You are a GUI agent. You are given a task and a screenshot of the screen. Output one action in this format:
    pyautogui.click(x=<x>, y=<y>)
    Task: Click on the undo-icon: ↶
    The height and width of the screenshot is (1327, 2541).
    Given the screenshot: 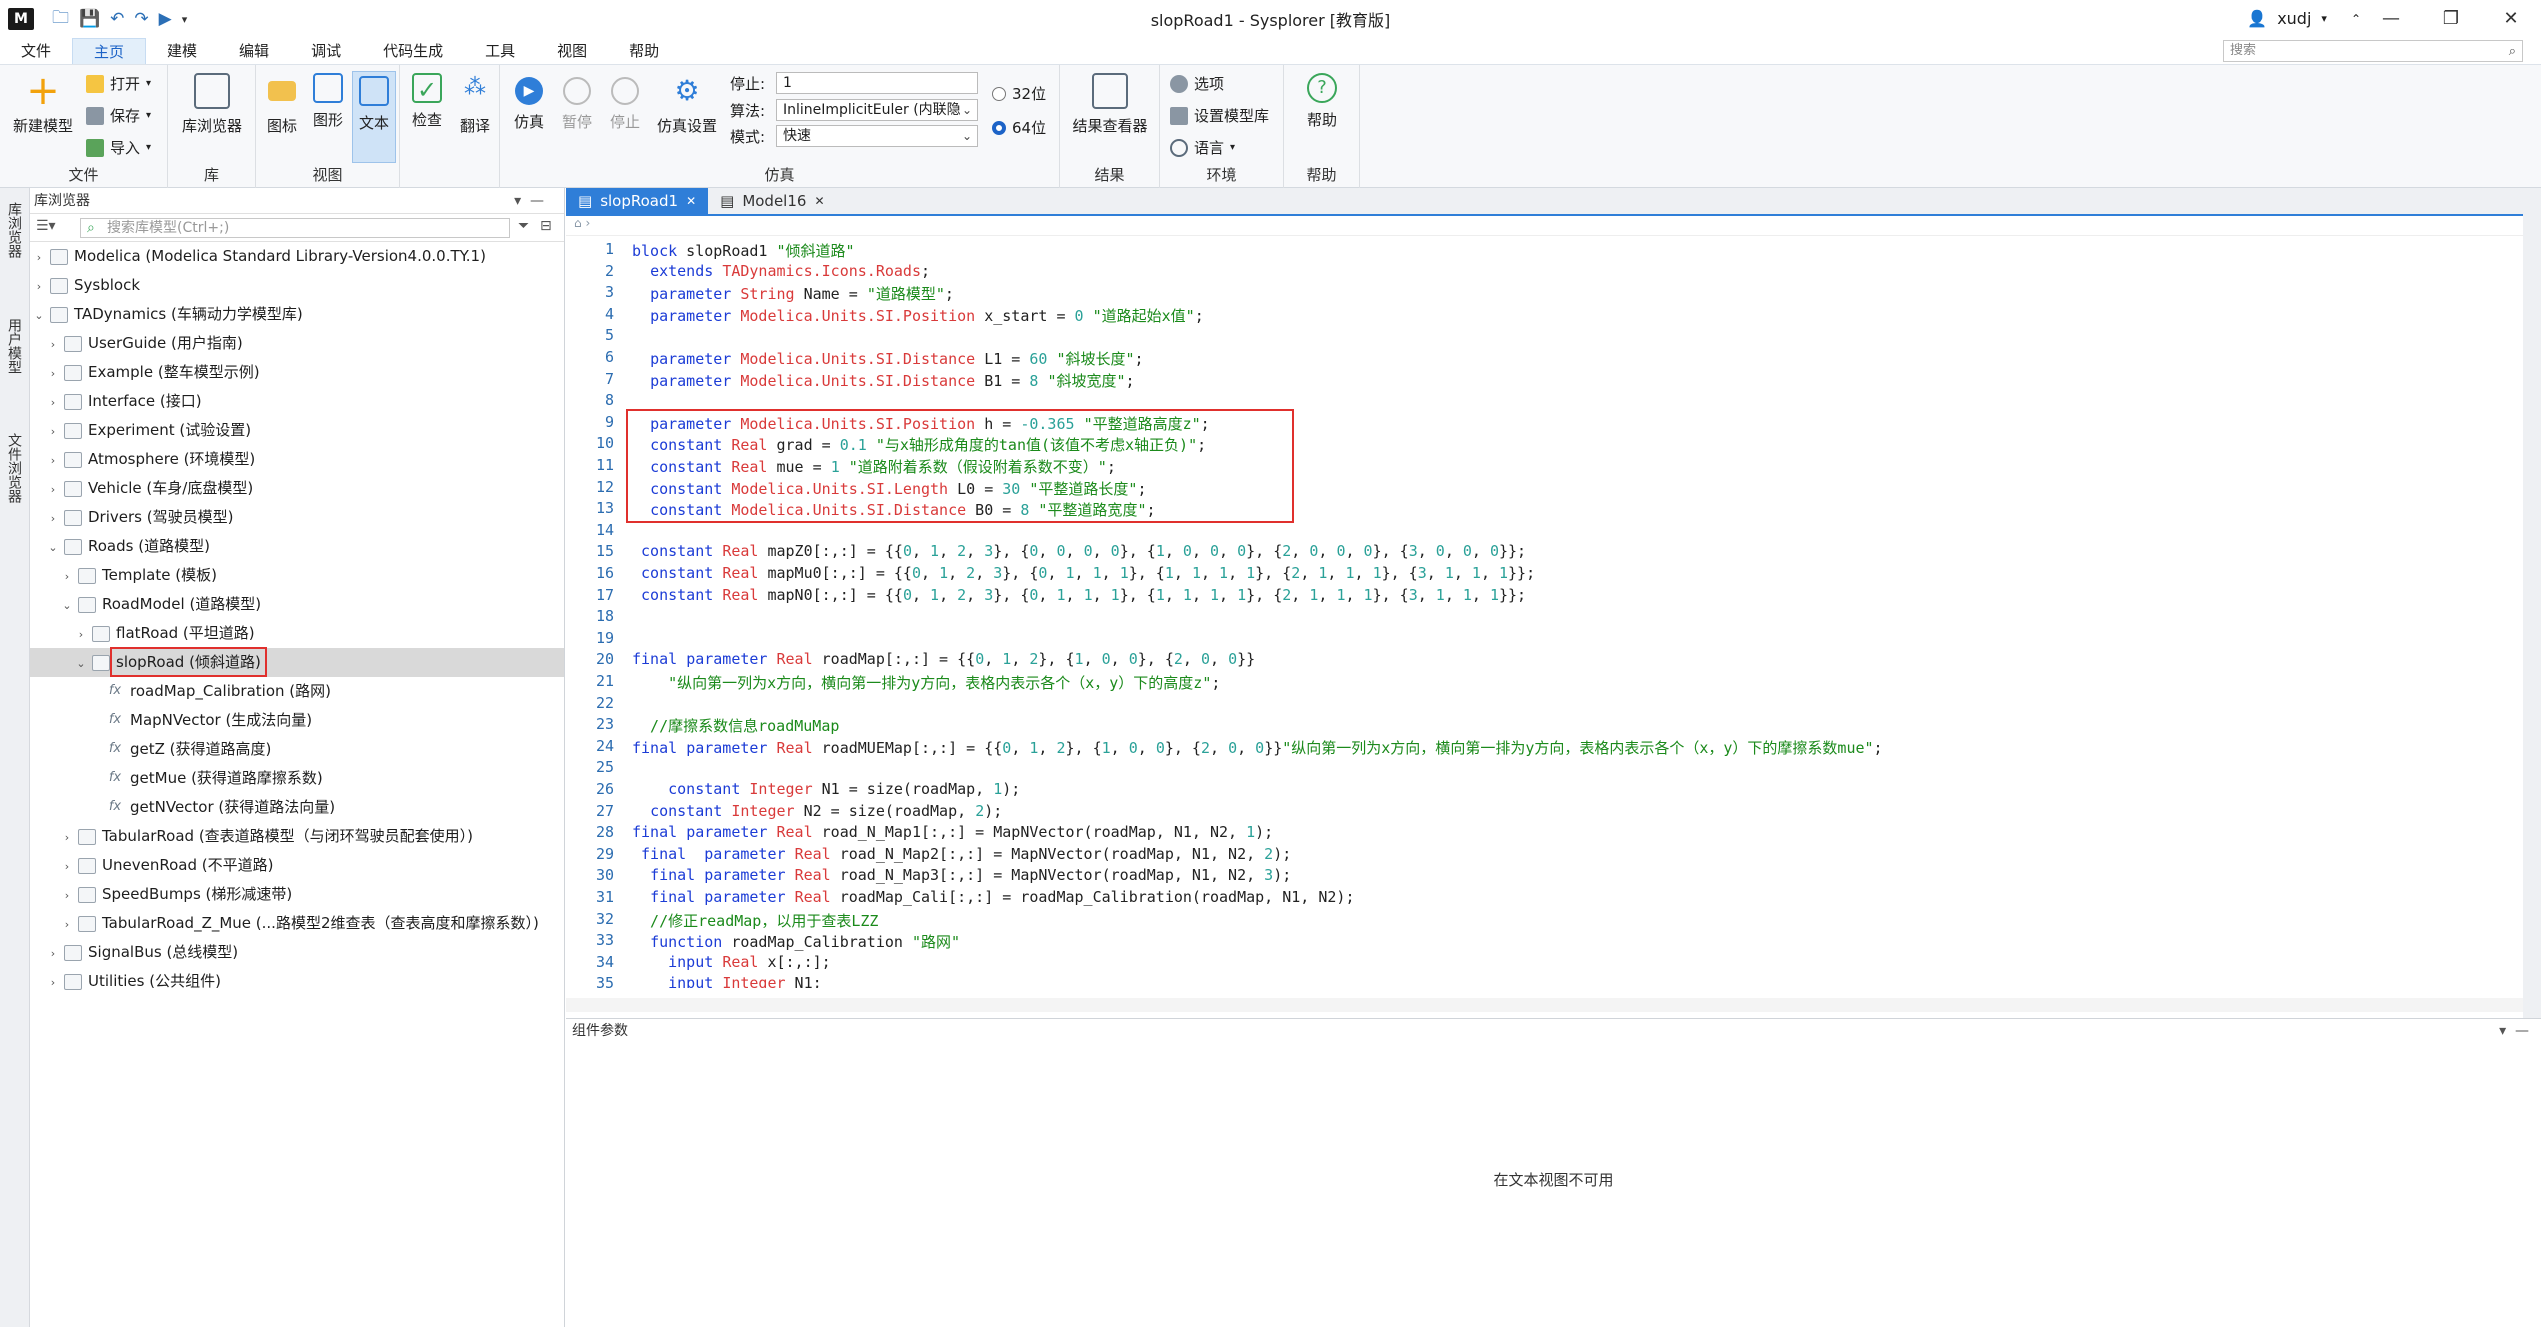 What is the action you would take?
    pyautogui.click(x=117, y=19)
    